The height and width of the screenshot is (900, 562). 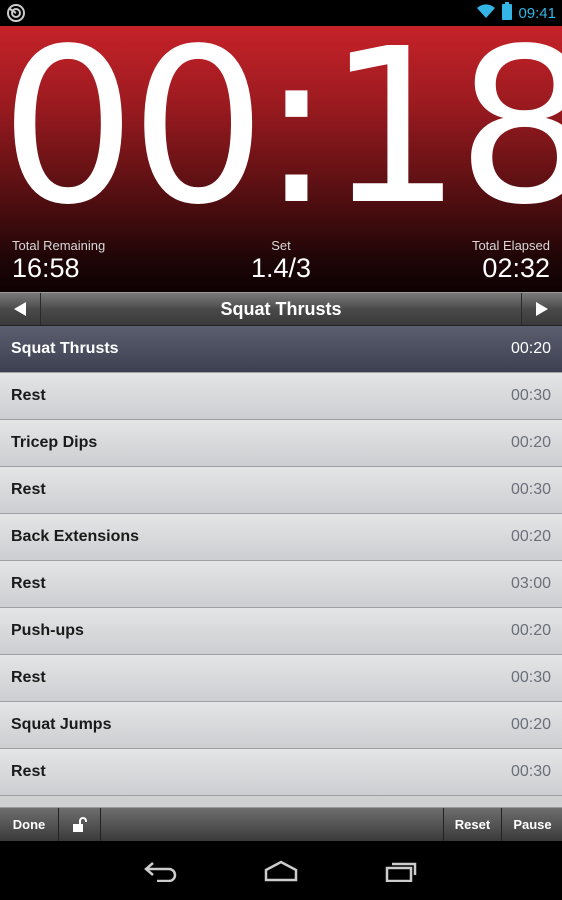 What do you see at coordinates (75, 536) in the screenshot?
I see `interval-name: Back Extensions` at bounding box center [75, 536].